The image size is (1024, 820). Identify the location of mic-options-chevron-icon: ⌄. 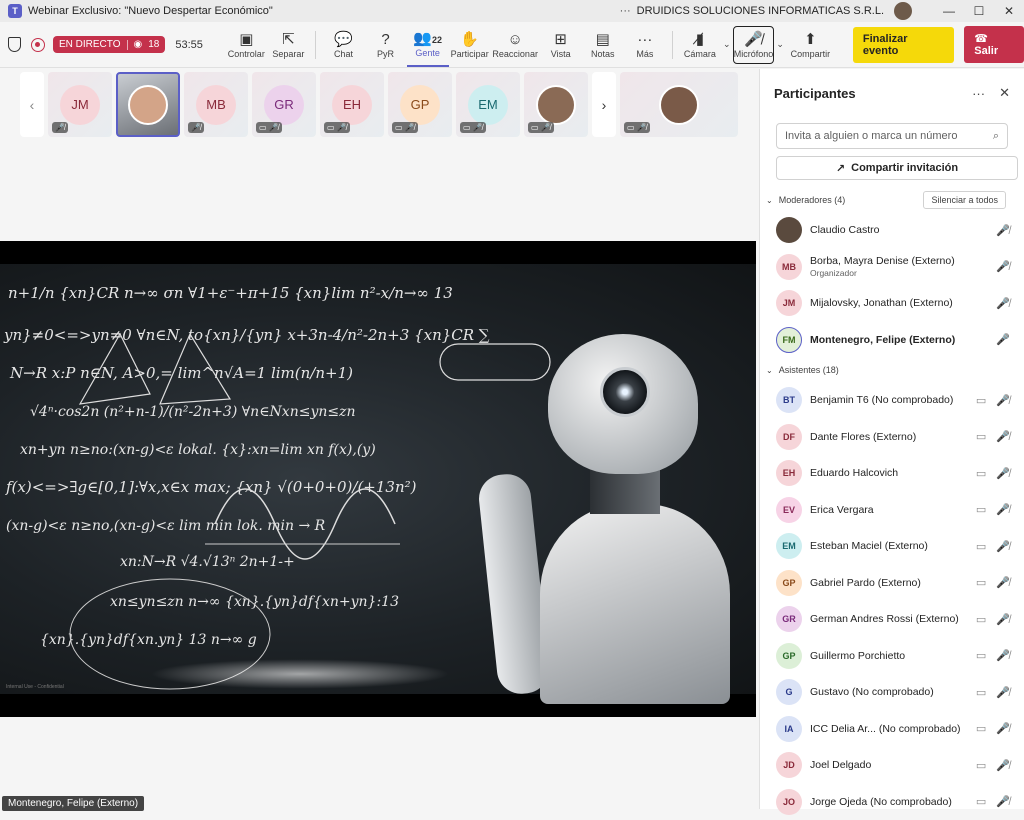
(780, 44).